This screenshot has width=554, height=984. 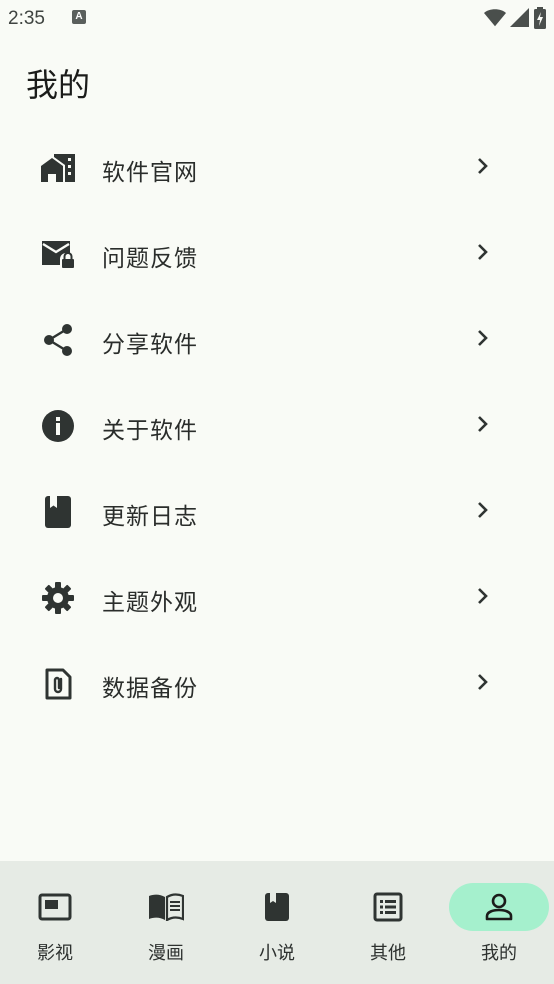 I want to click on menu-item-about: 关于软件, so click(x=277, y=425).